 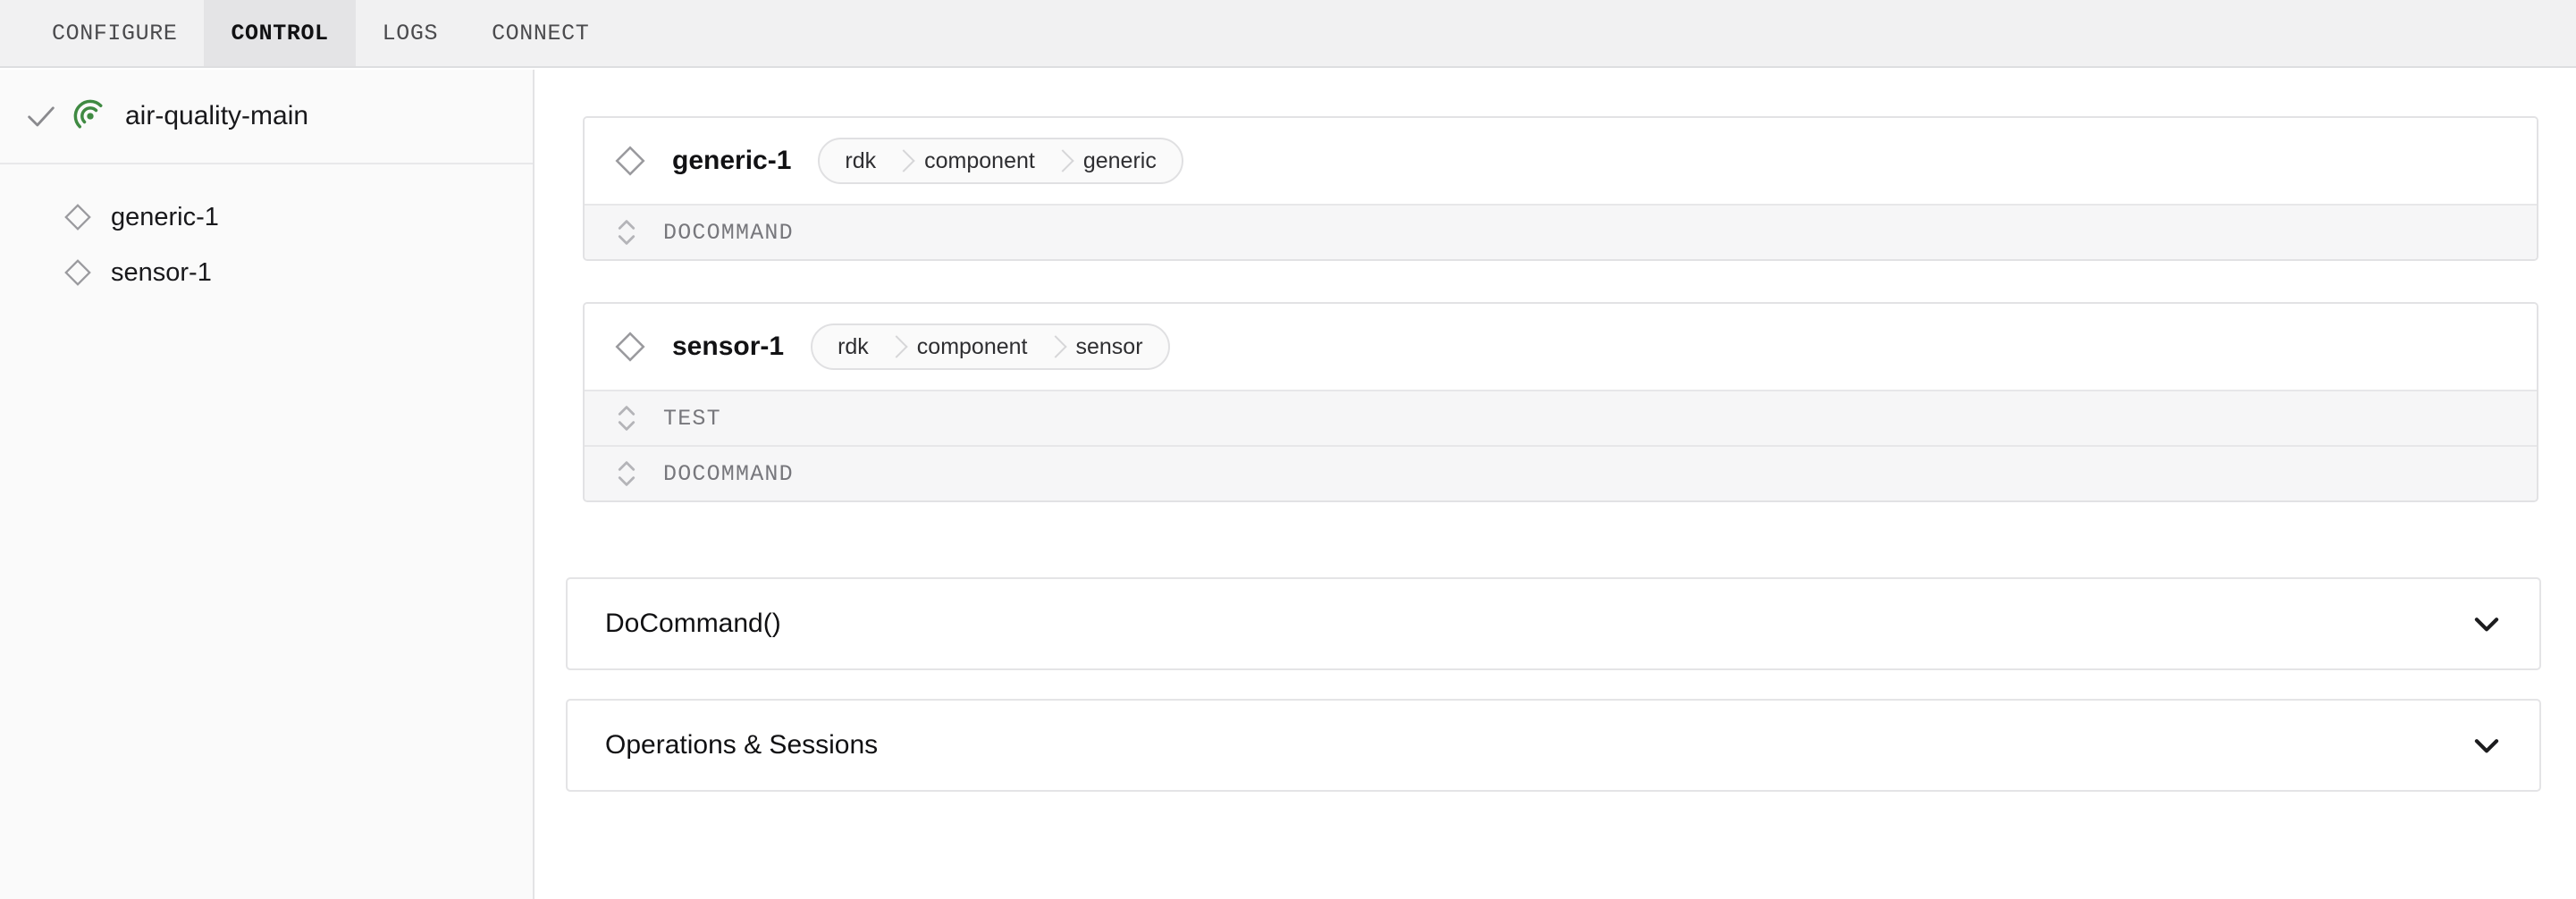 What do you see at coordinates (217, 116) in the screenshot?
I see `machine-name: air-quality-main` at bounding box center [217, 116].